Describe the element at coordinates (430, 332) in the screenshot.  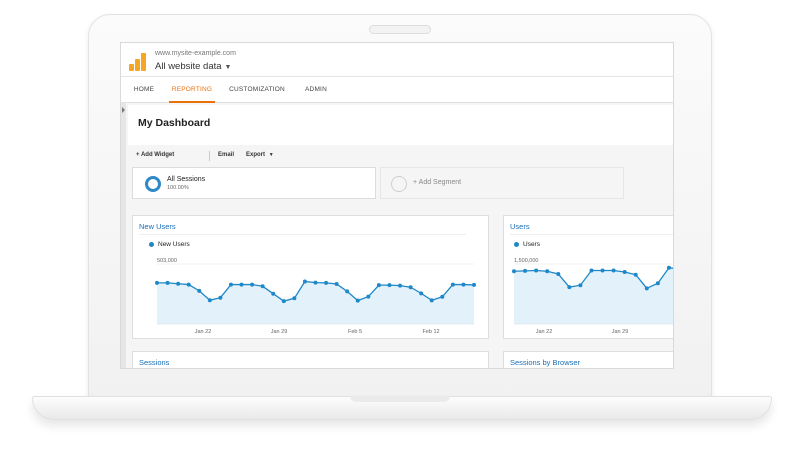
I see `x-tick-label: Feb 12` at that location.